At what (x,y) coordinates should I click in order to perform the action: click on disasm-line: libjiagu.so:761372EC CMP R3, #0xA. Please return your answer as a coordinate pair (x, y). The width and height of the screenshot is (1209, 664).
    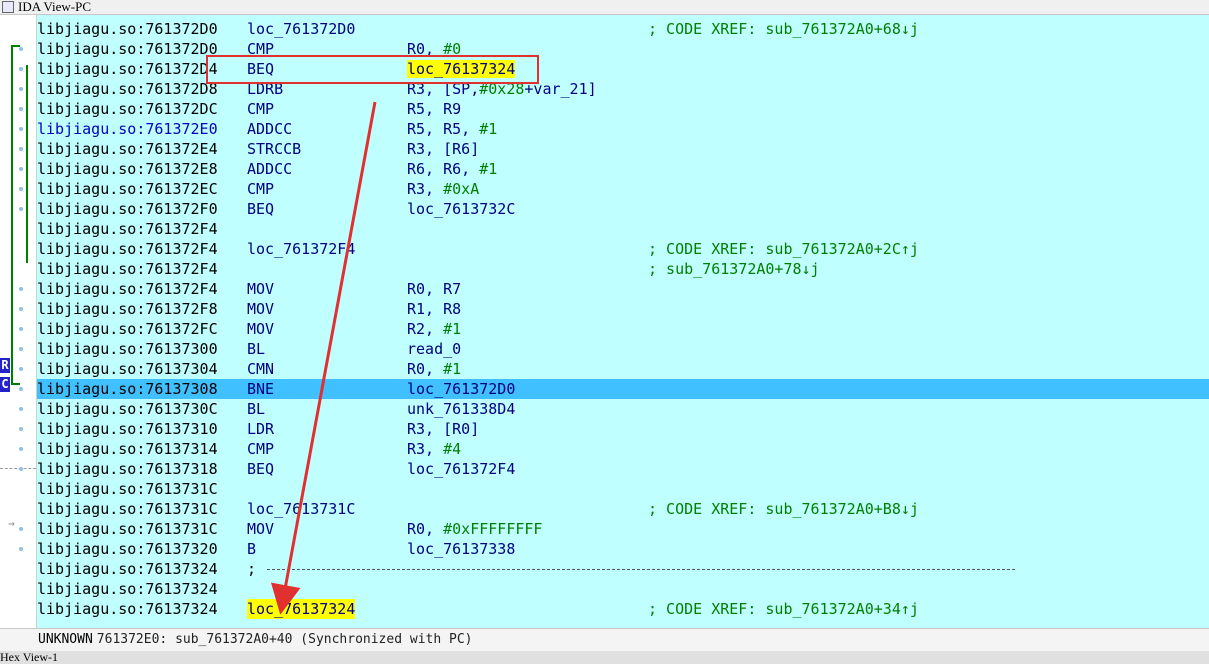
    Looking at the image, I should click on (623, 189).